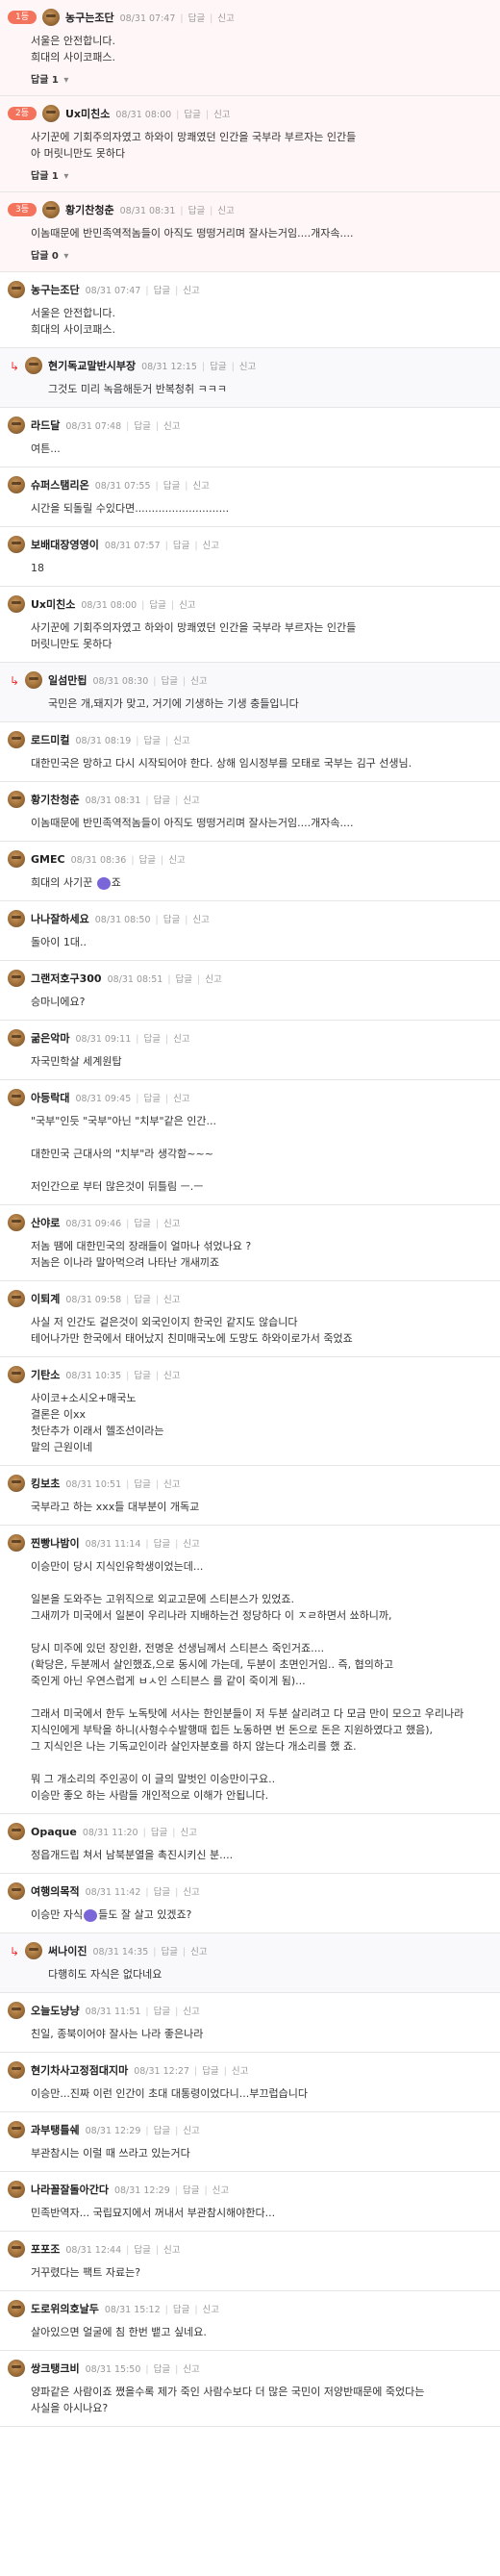  Describe the element at coordinates (55, 2369) in the screenshot. I see `author-nickname: 쌍크탱크비` at that location.